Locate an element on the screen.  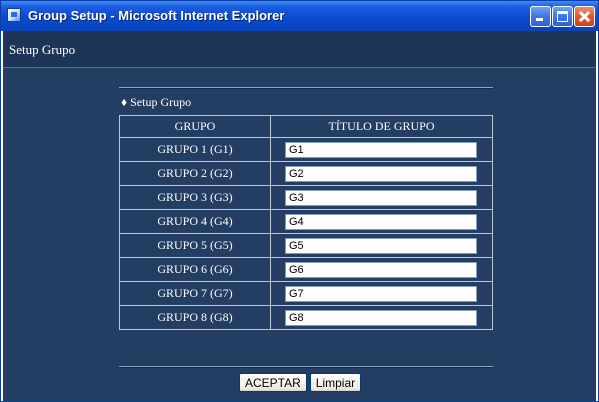
group-label: GRUPO 2 (G2) is located at coordinates (195, 173).